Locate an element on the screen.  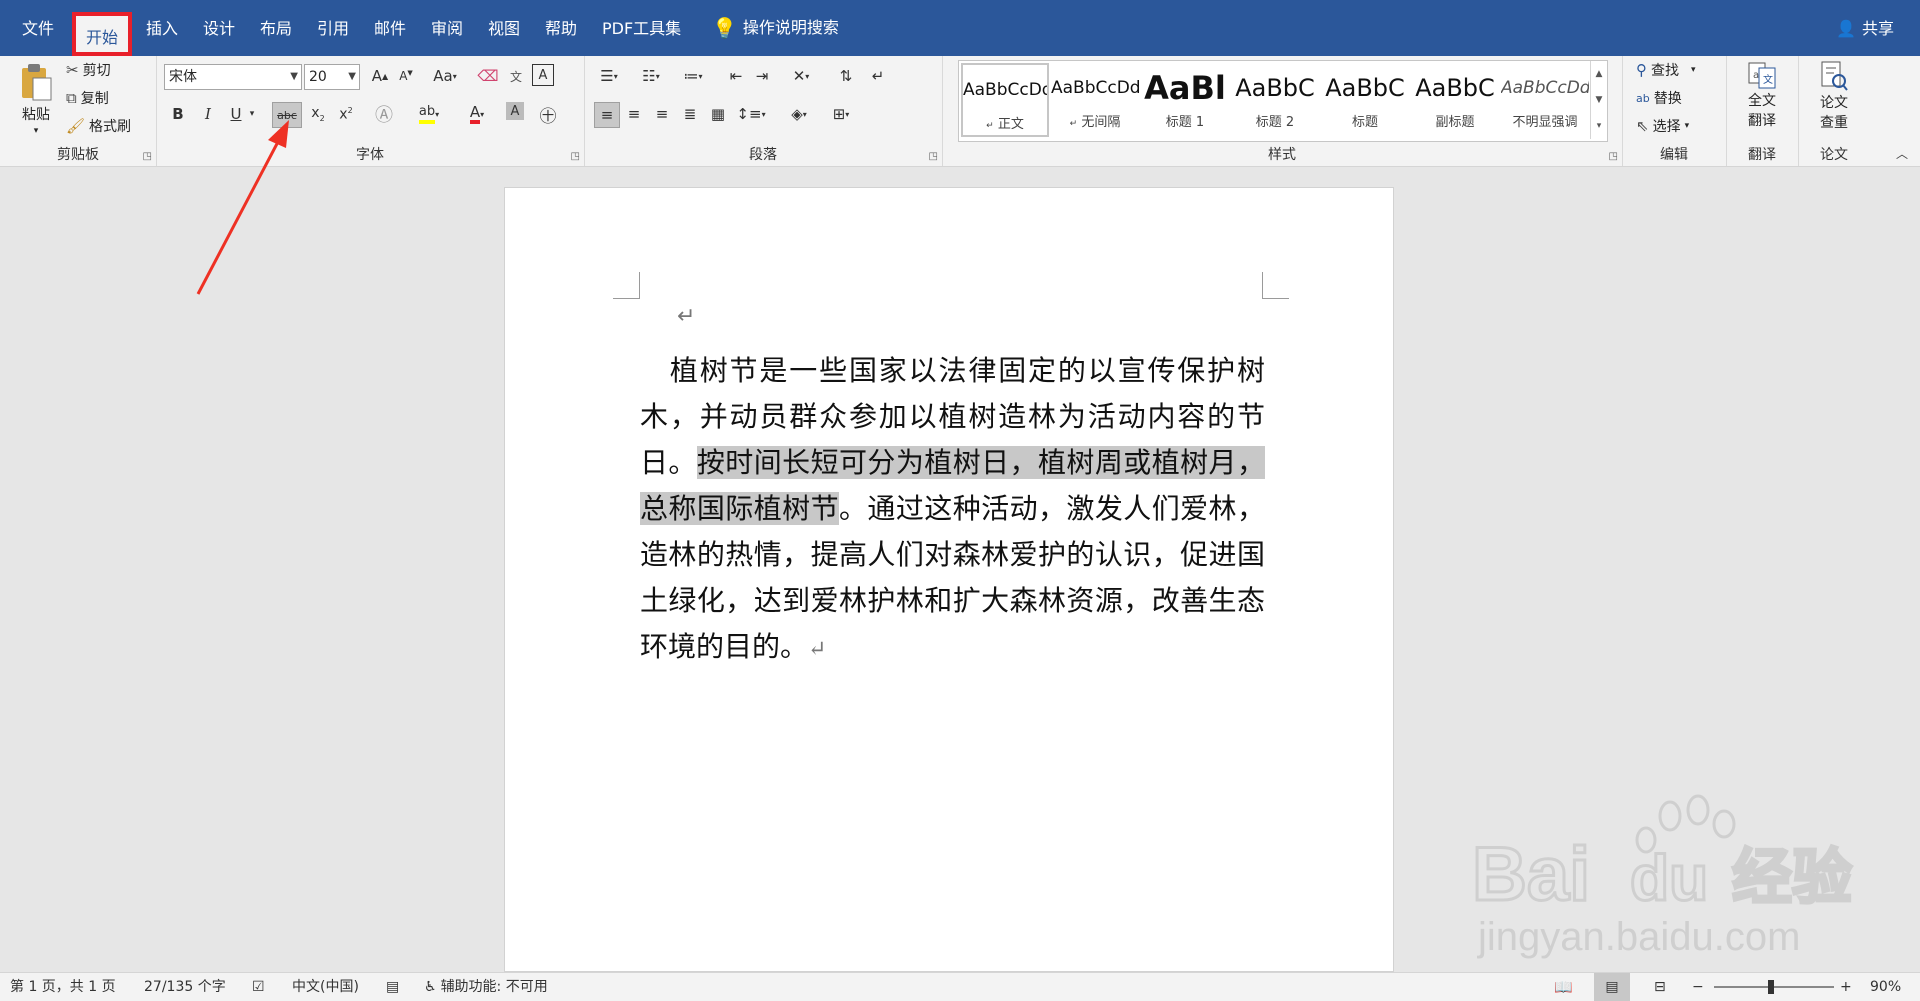
multilevel-list-icon: ≔ ▾ is located at coordinates (693, 76).